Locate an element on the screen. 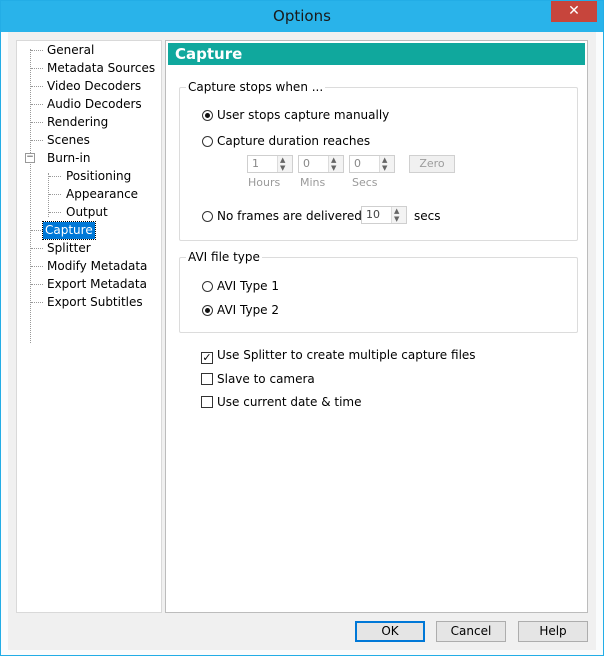 The width and height of the screenshot is (604, 656). tree-item-metadata-sources: Metadata Sources is located at coordinates (101, 68).